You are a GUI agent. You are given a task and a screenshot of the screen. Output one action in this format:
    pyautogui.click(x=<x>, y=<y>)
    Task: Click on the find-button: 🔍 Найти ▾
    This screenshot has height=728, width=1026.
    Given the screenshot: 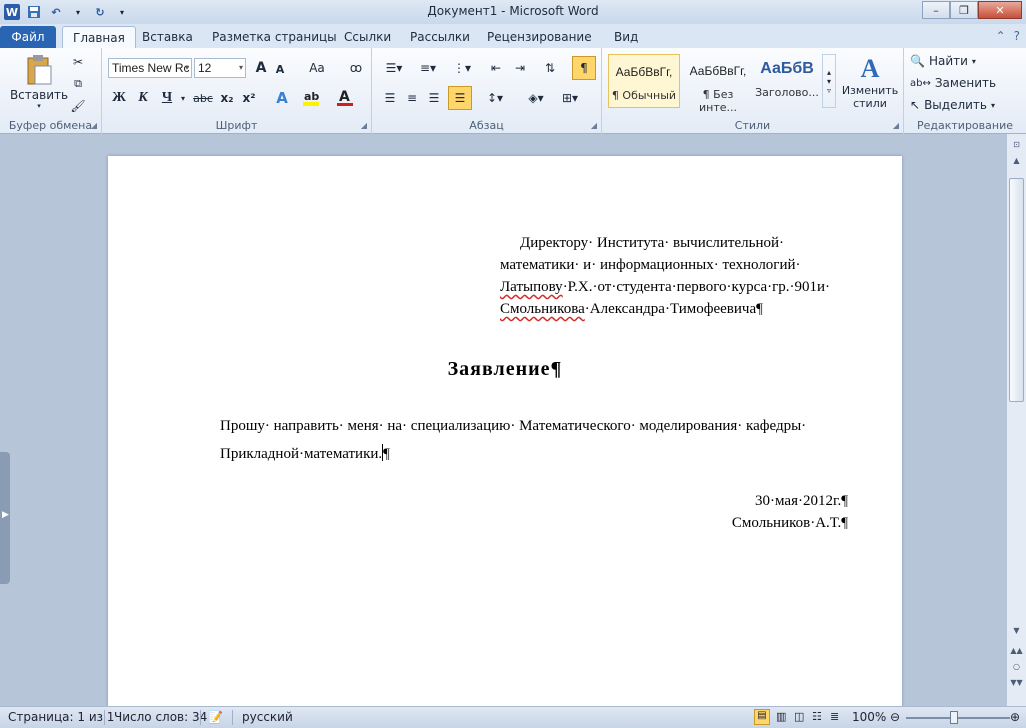 What is the action you would take?
    pyautogui.click(x=950, y=61)
    